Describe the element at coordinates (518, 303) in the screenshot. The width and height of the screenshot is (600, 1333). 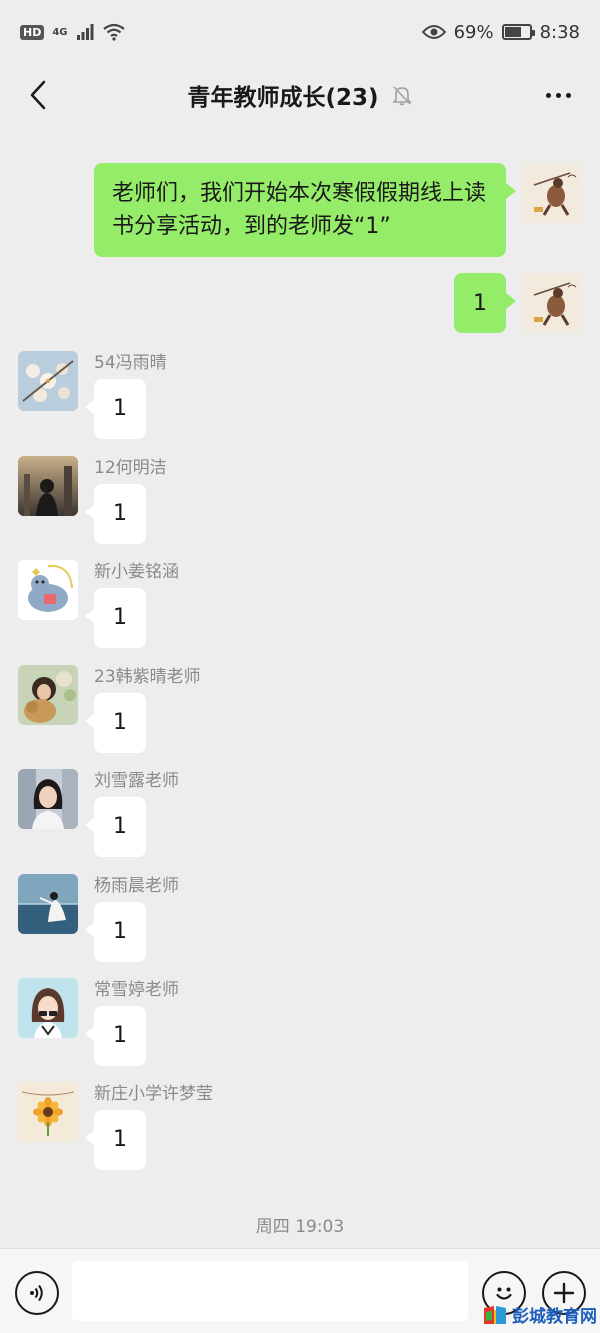
I see `self-message: 1` at that location.